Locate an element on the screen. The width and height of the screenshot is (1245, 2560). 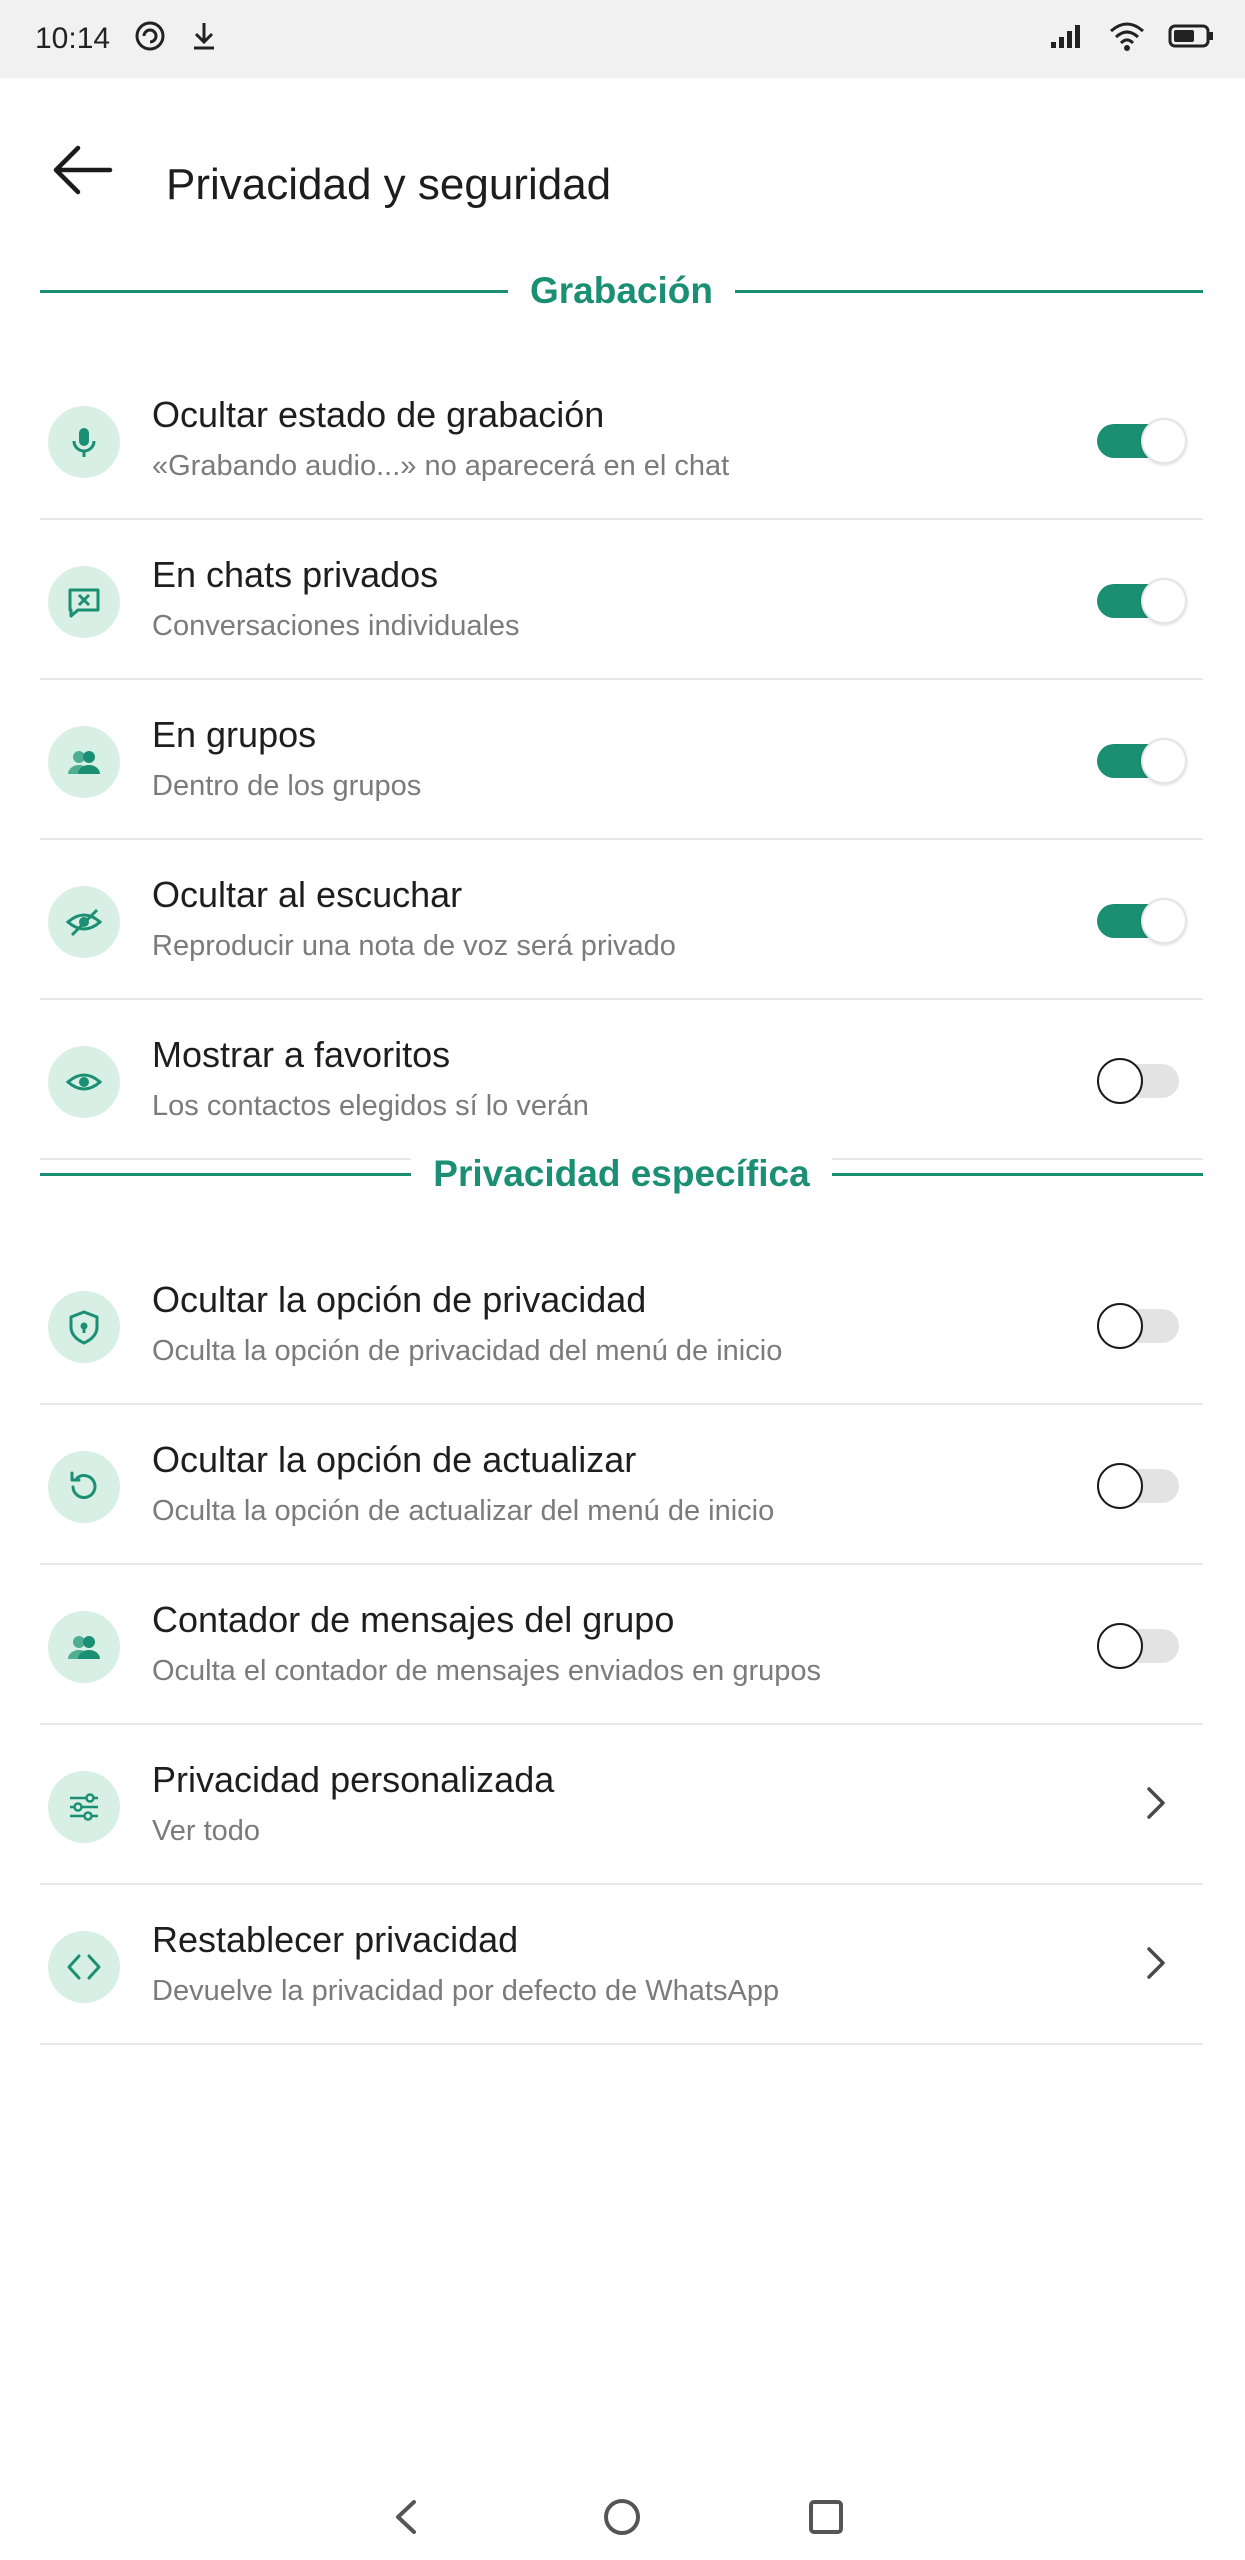
shield-icon is located at coordinates (84, 1327).